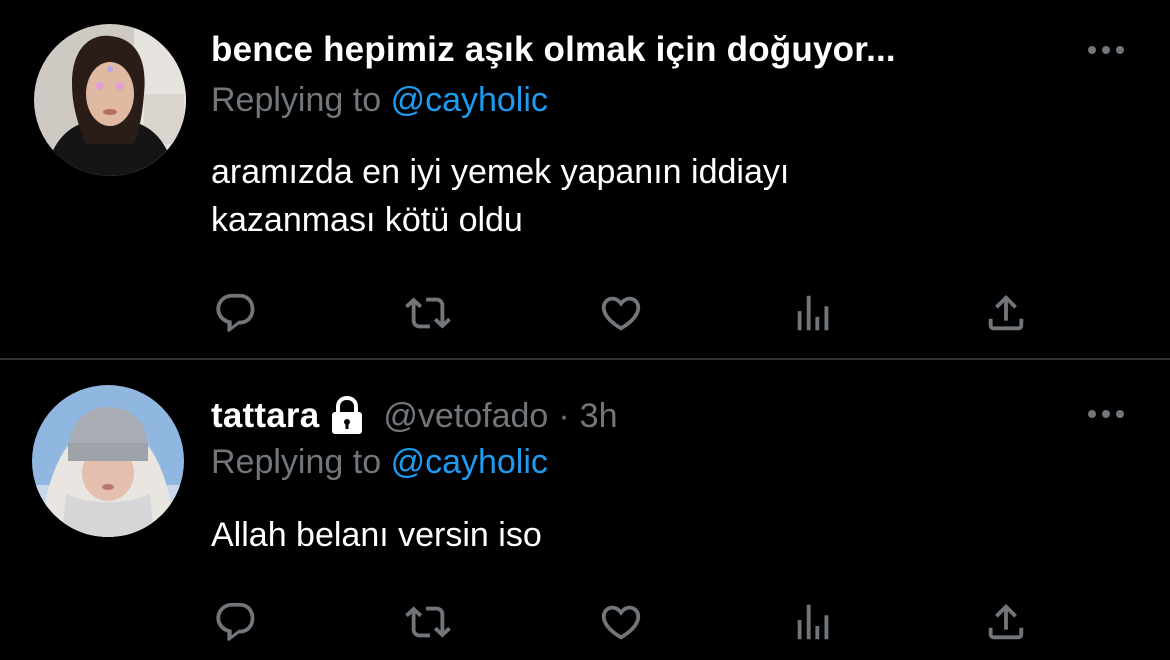 The image size is (1170, 660). Describe the element at coordinates (265, 416) in the screenshot. I see `display-name: tattara` at that location.